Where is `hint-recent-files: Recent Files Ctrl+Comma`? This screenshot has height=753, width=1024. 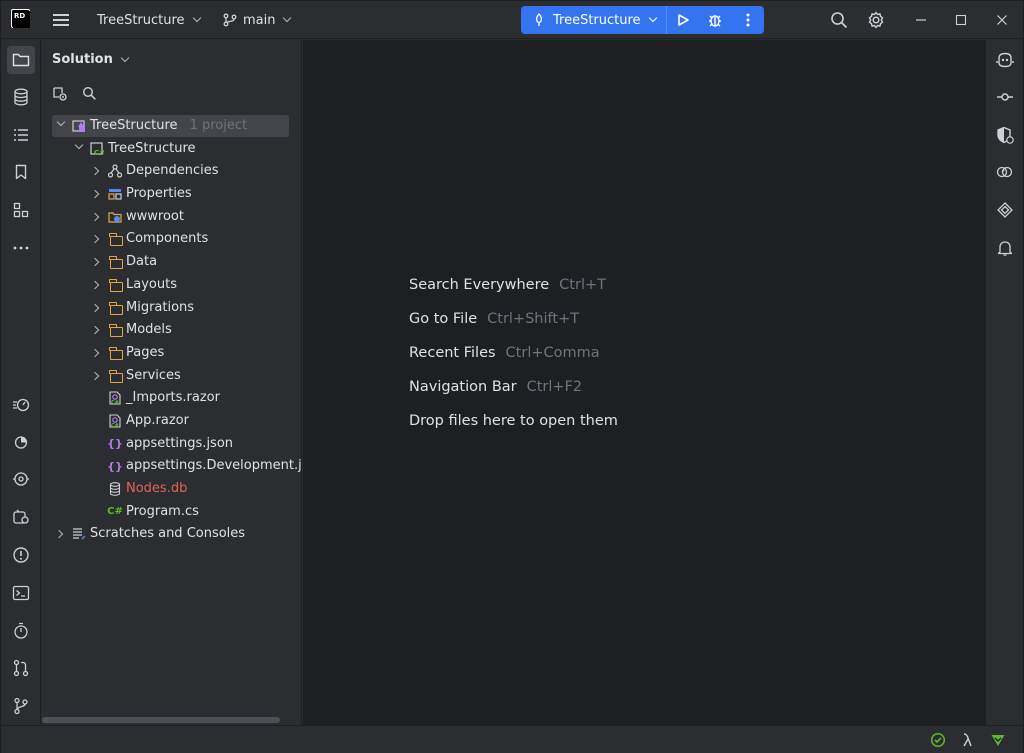
hint-recent-files: Recent Files Ctrl+Comma is located at coordinates (513, 353).